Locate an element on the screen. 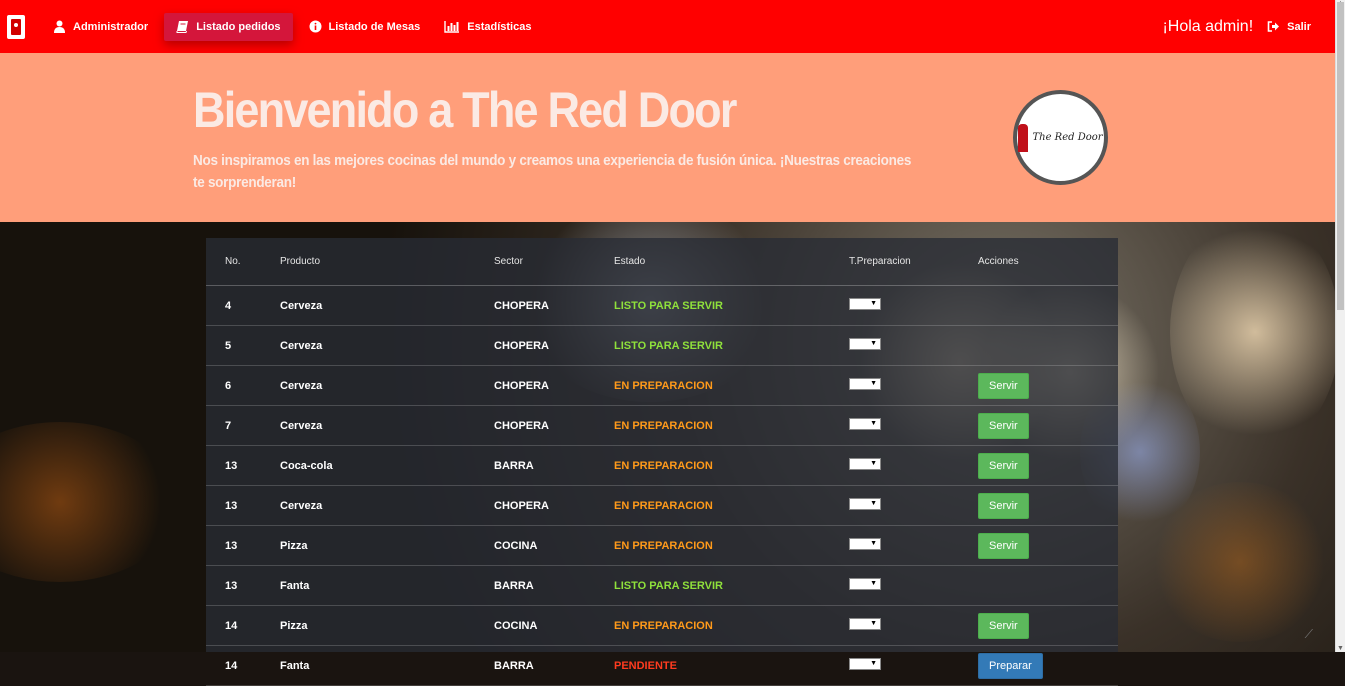  column-header: Sector is located at coordinates (553, 262).